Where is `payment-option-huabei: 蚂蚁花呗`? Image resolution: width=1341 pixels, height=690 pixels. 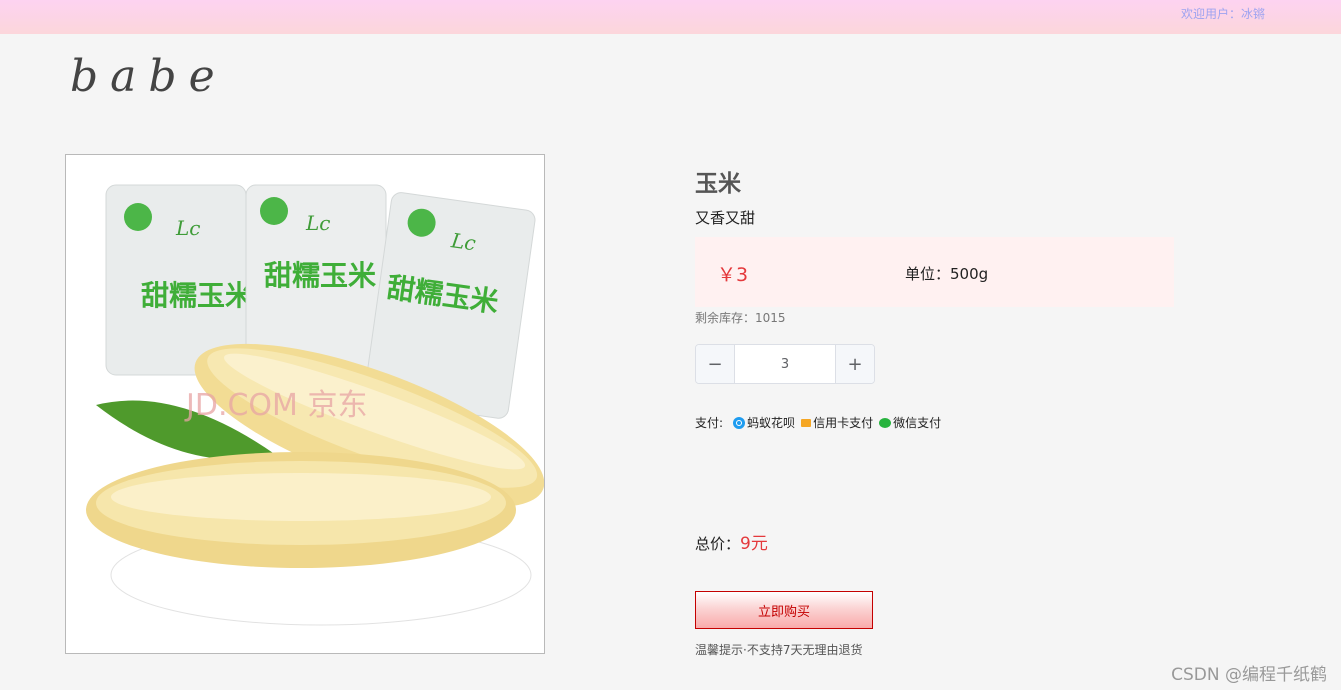 payment-option-huabei: 蚂蚁花呗 is located at coordinates (764, 422).